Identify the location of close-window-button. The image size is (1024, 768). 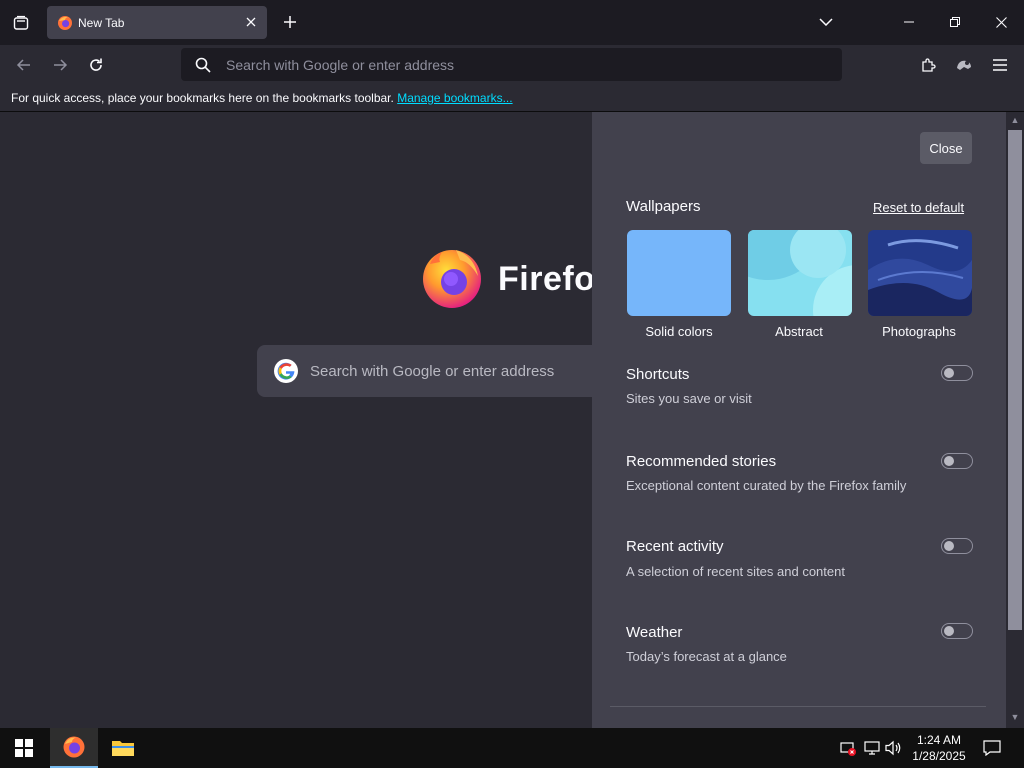
(1001, 22).